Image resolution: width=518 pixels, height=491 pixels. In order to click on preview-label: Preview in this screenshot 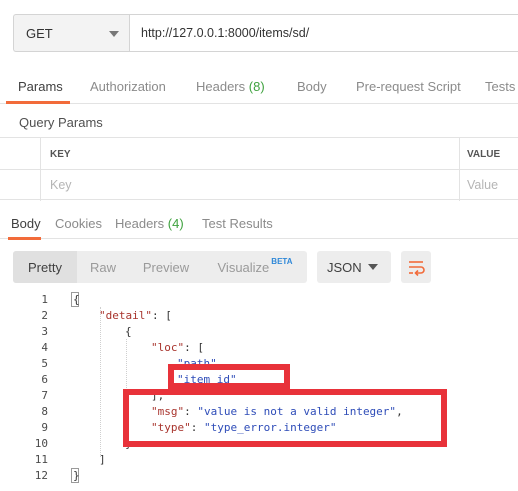, I will do `click(166, 267)`.